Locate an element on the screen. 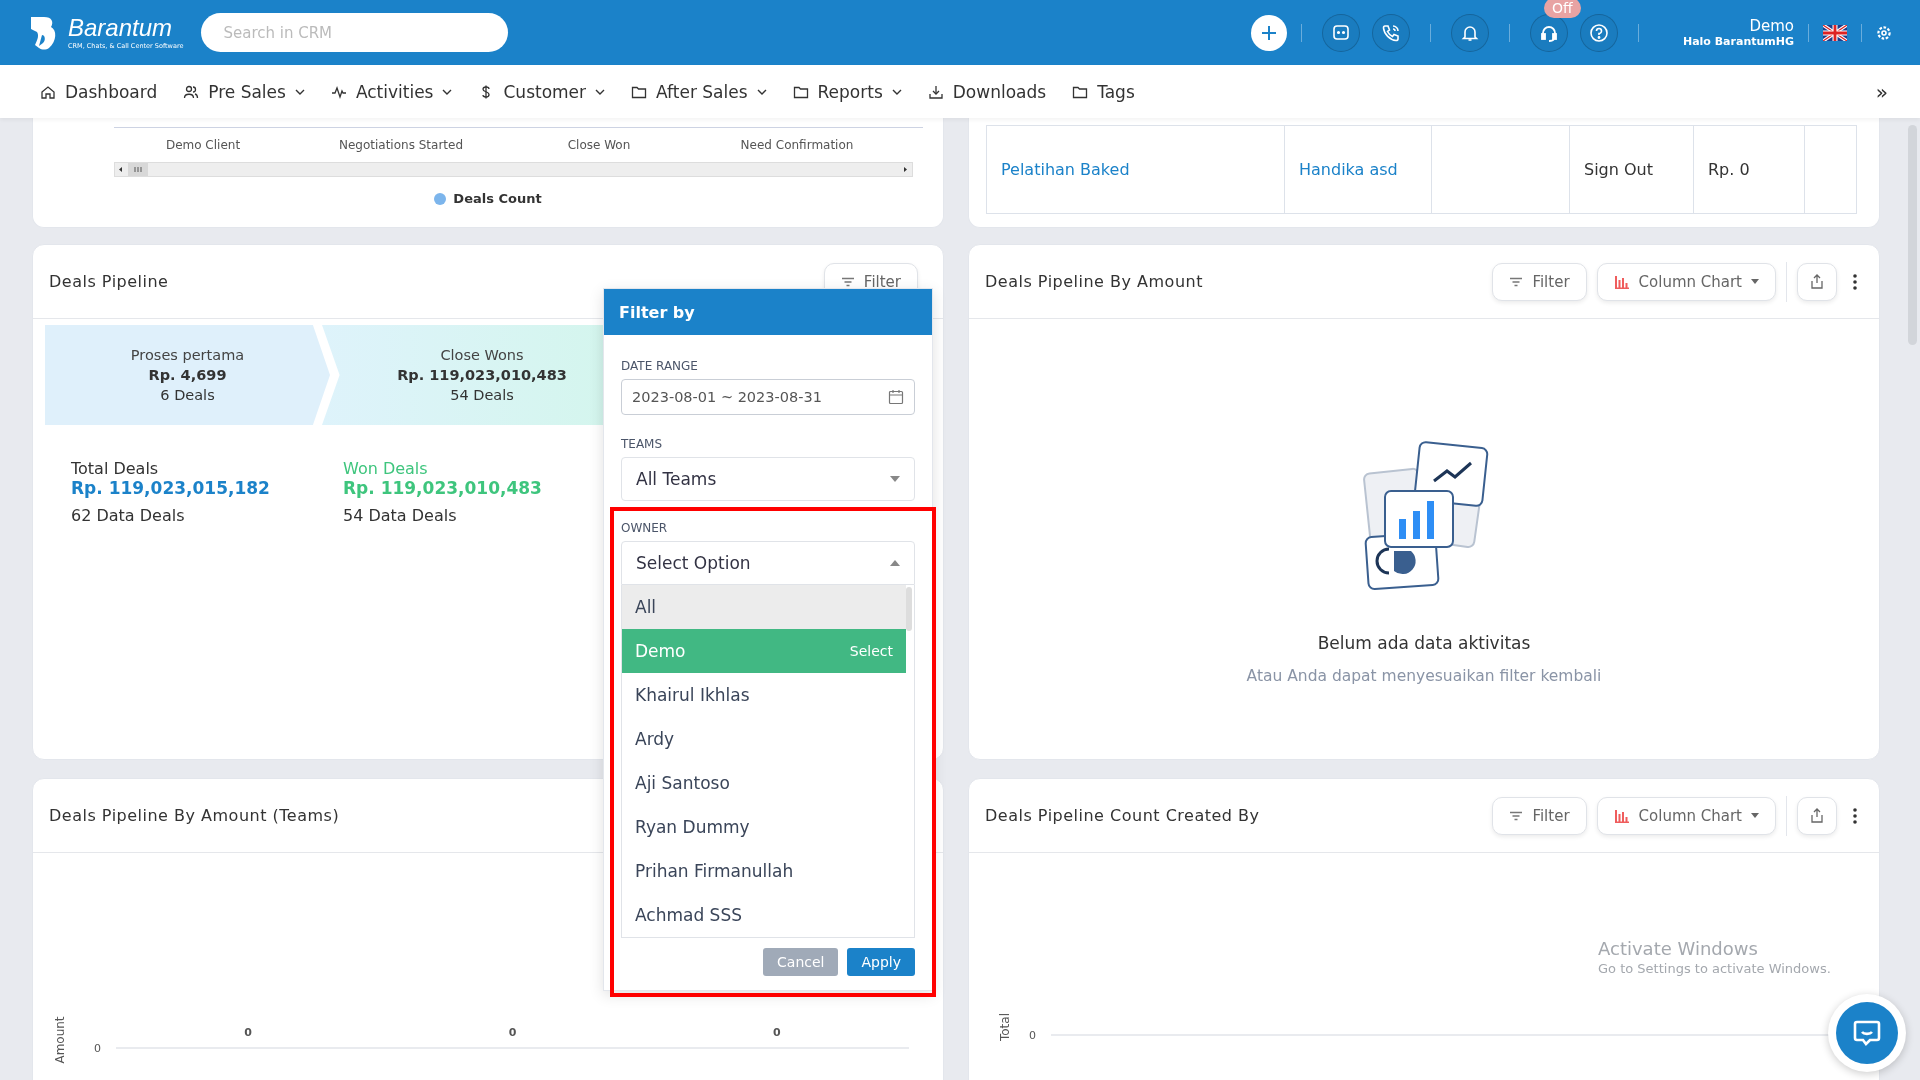 This screenshot has width=1920, height=1080. chat-button is located at coordinates (1340, 32).